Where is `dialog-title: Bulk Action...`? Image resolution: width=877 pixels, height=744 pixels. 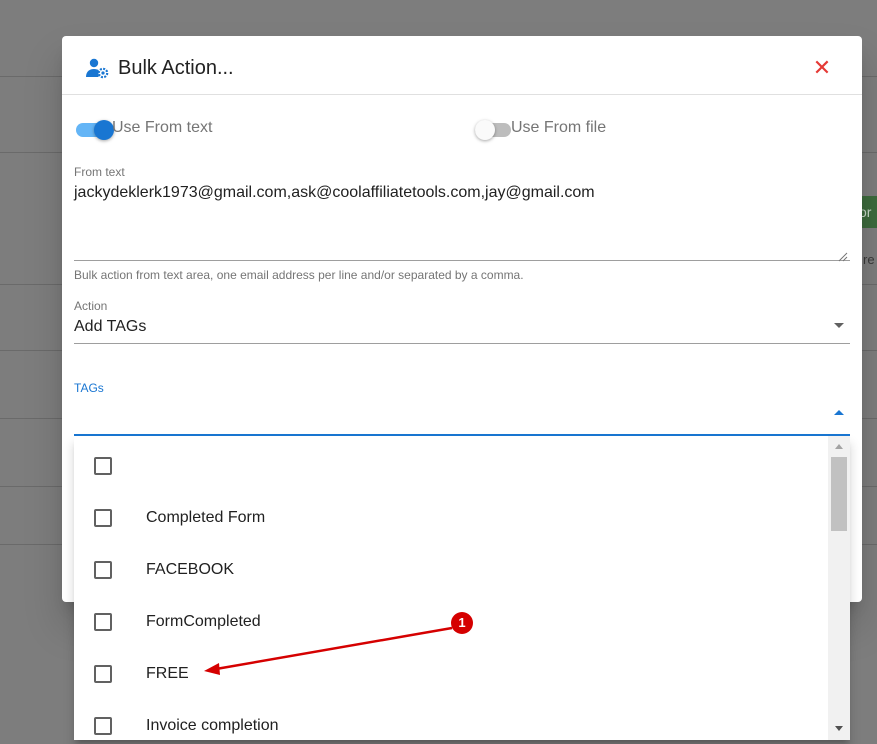
dialog-title: Bulk Action... is located at coordinates (176, 68).